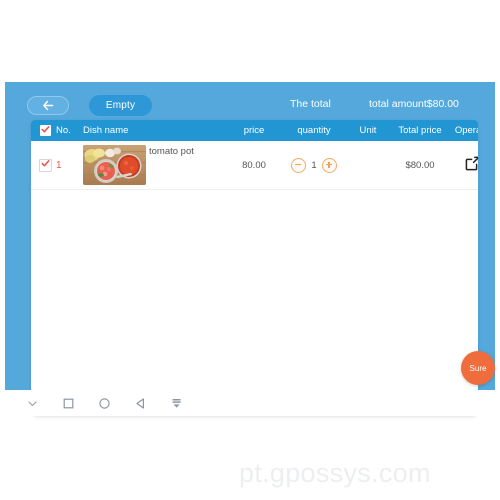 Image resolution: width=500 pixels, height=500 pixels. What do you see at coordinates (176, 403) in the screenshot?
I see `keyboard-hide-icon` at bounding box center [176, 403].